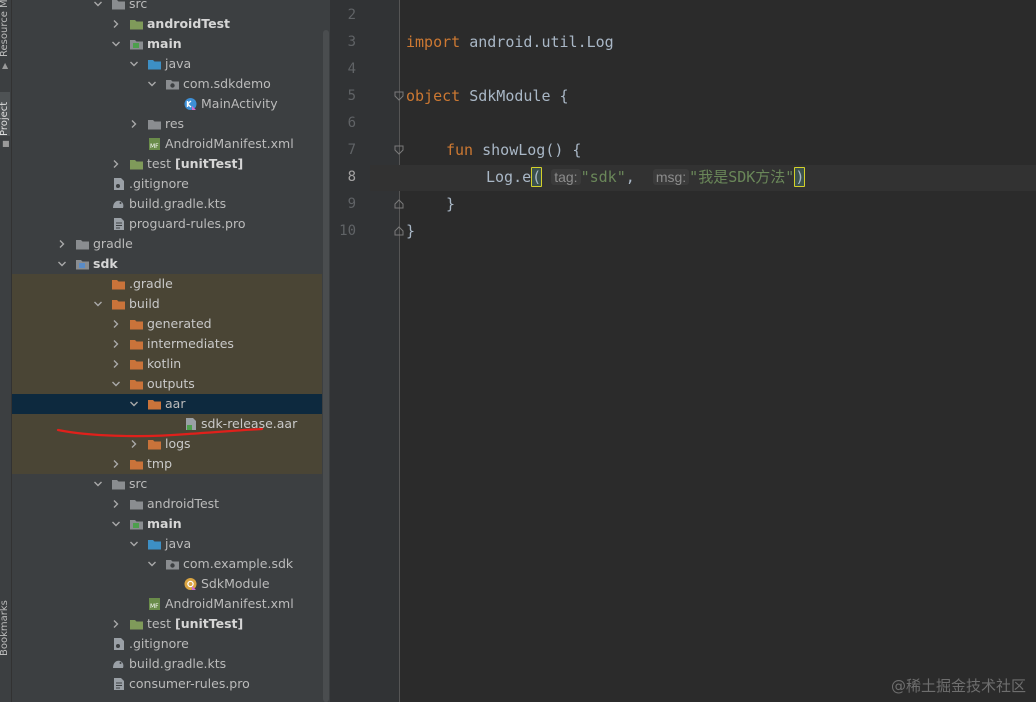 The image size is (1036, 702). Describe the element at coordinates (161, 324) in the screenshot. I see `tree-row: generated` at that location.